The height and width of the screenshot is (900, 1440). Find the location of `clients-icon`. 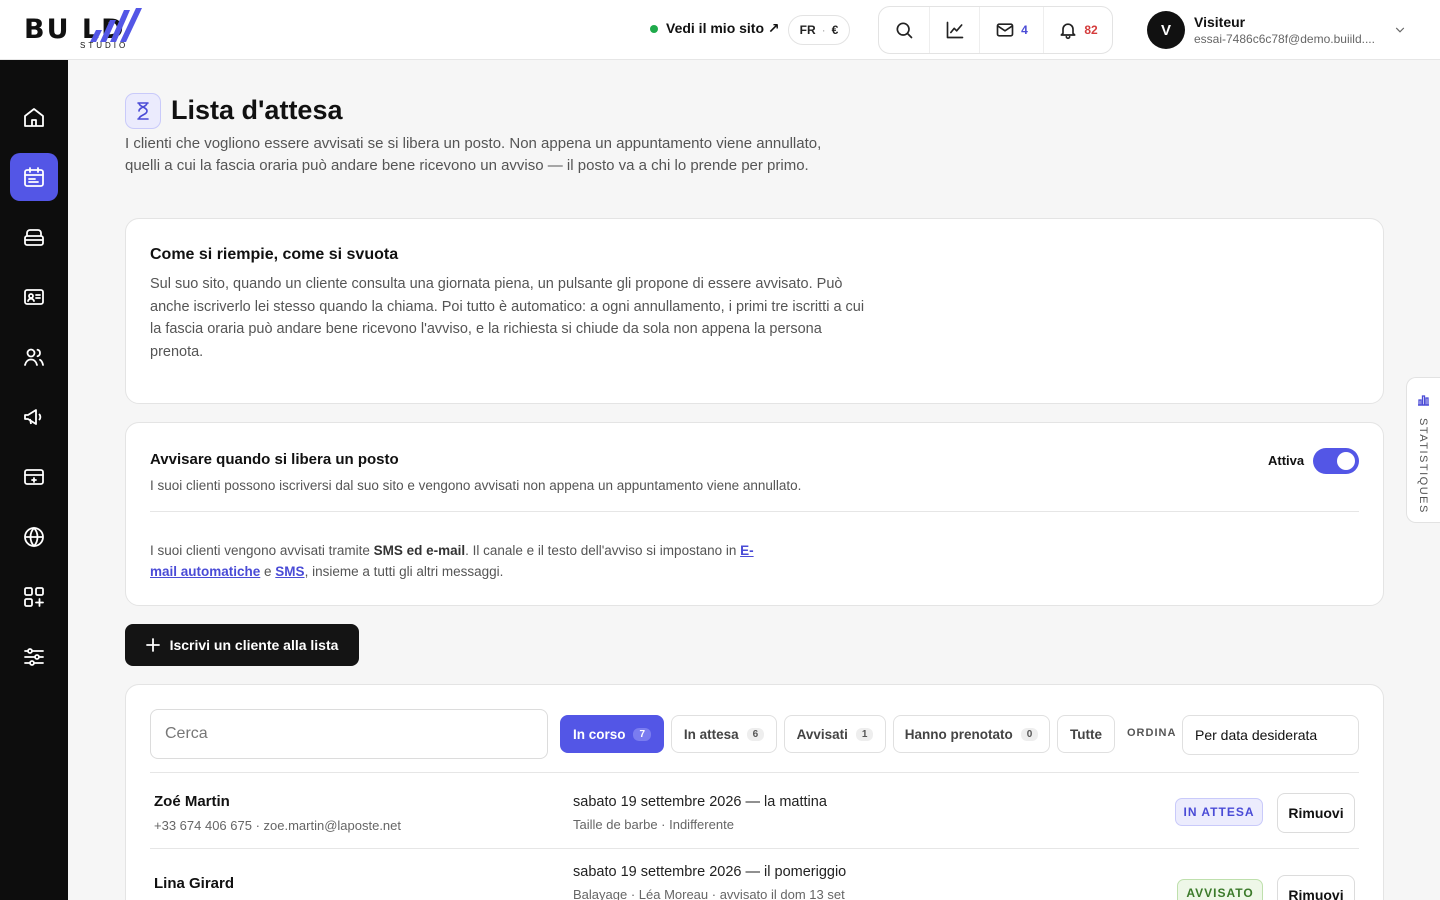

clients-icon is located at coordinates (34, 357).